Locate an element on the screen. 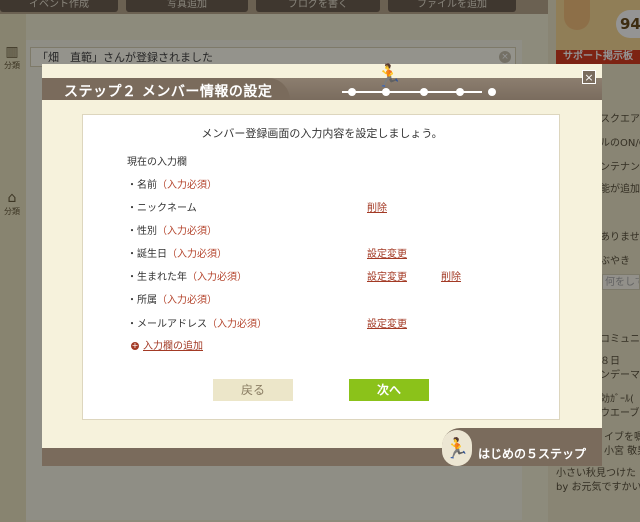 Image resolution: width=640 pixels, height=522 pixels. step-runner-icon: 🏃 is located at coordinates (389, 76).